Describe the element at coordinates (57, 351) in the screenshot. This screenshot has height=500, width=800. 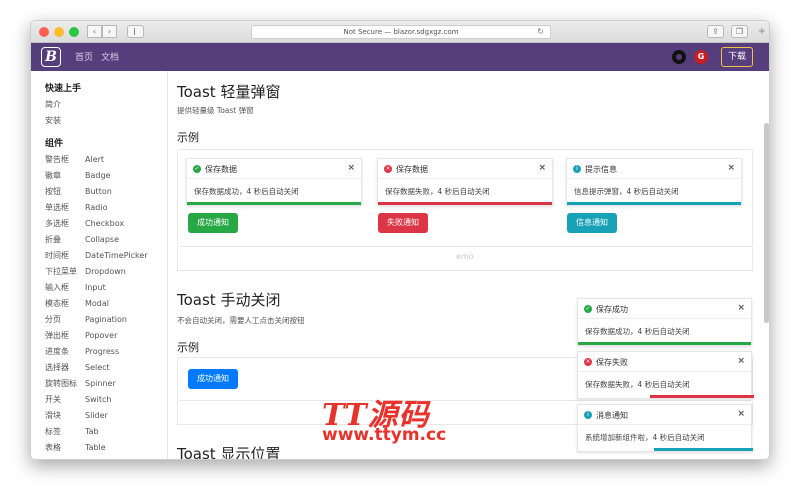
I see `sidebar-item-label: 进度条` at that location.